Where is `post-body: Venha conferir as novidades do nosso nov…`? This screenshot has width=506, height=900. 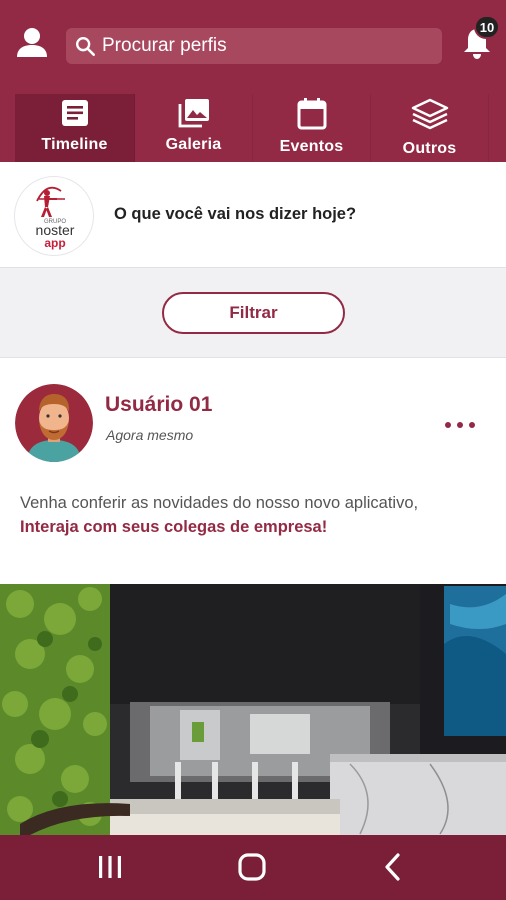 post-body: Venha conferir as novidades do nosso nov… is located at coordinates (255, 515).